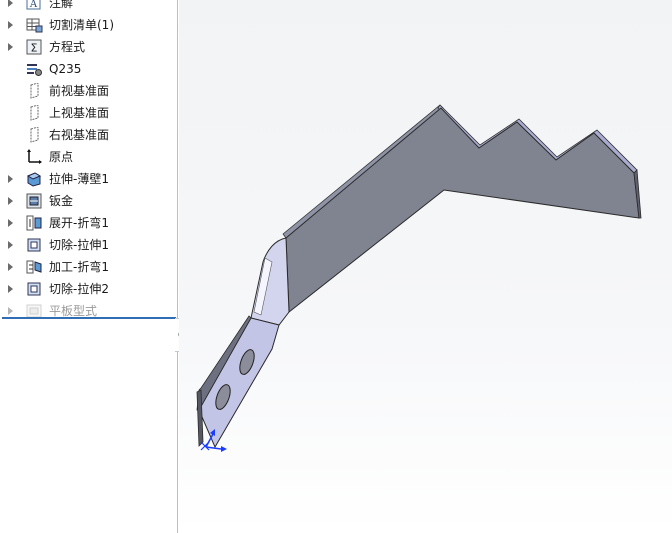 This screenshot has width=672, height=533. What do you see at coordinates (34, 267) in the screenshot?
I see `fold-icon` at bounding box center [34, 267].